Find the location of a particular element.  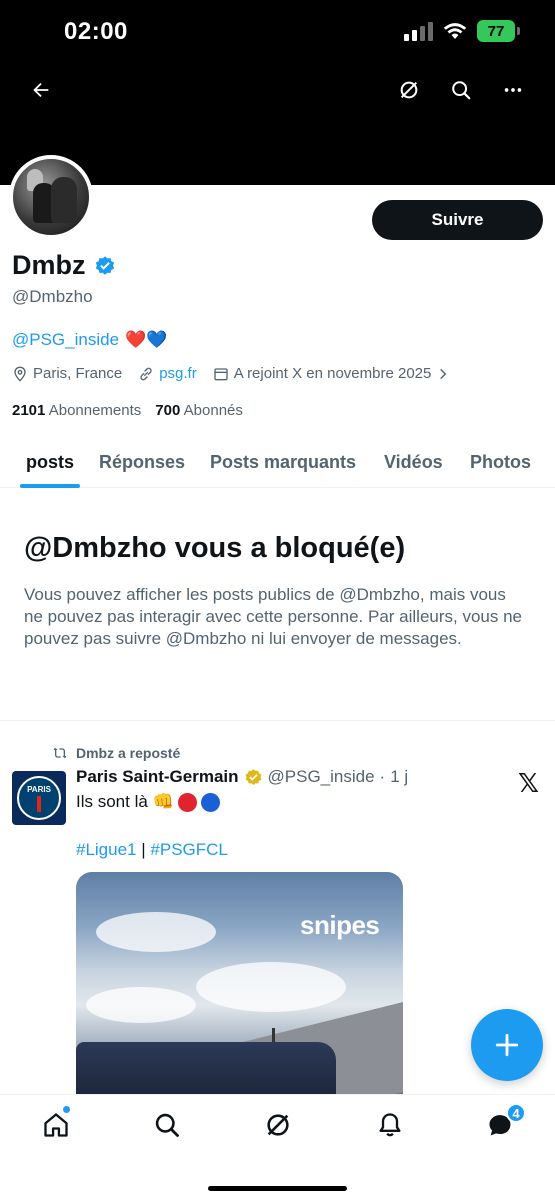

nav-search is located at coordinates (167, 1125).